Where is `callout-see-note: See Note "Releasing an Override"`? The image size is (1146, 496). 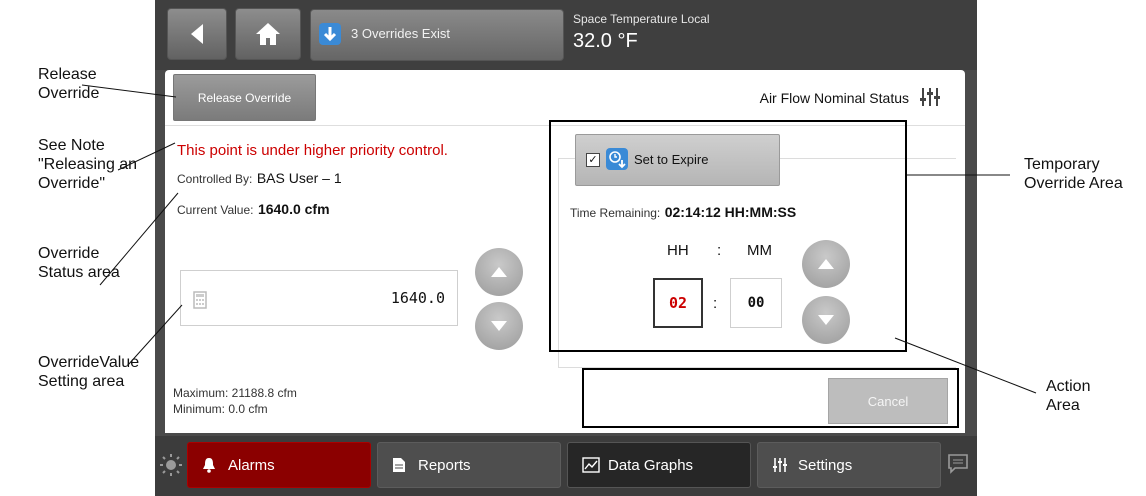 callout-see-note: See Note "Releasing an Override" is located at coordinates (88, 164).